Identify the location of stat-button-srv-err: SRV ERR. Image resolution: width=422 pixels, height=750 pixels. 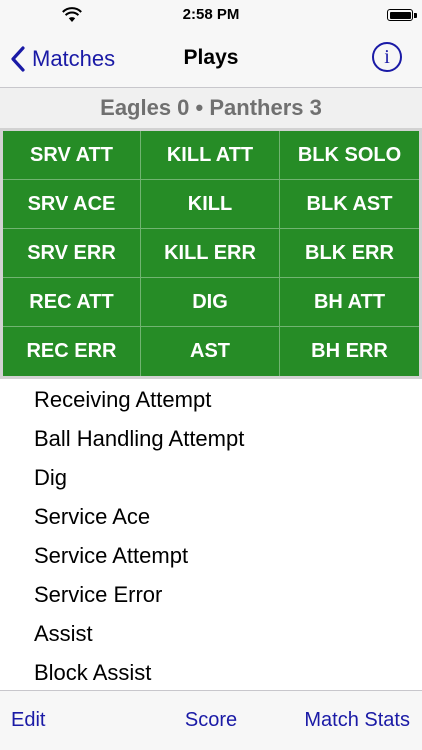
(72, 253).